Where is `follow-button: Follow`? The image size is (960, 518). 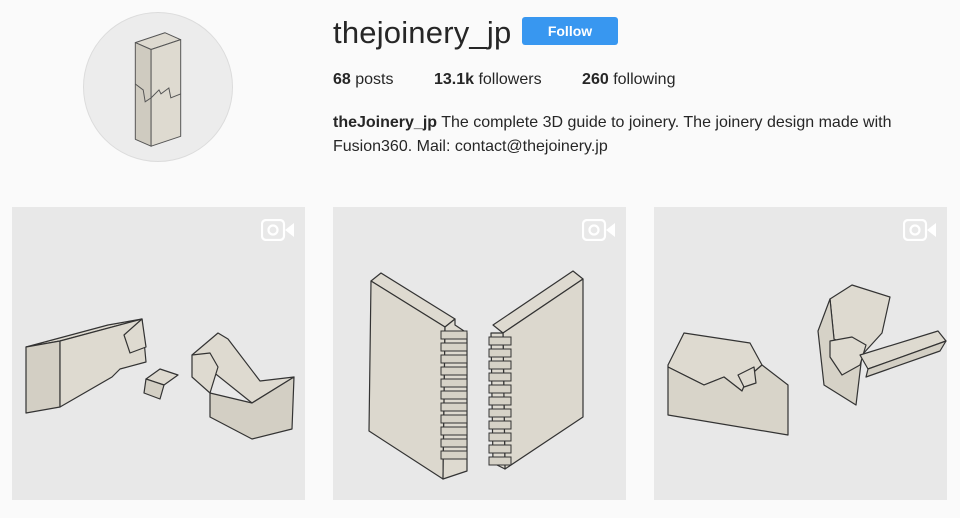
follow-button: Follow is located at coordinates (570, 31).